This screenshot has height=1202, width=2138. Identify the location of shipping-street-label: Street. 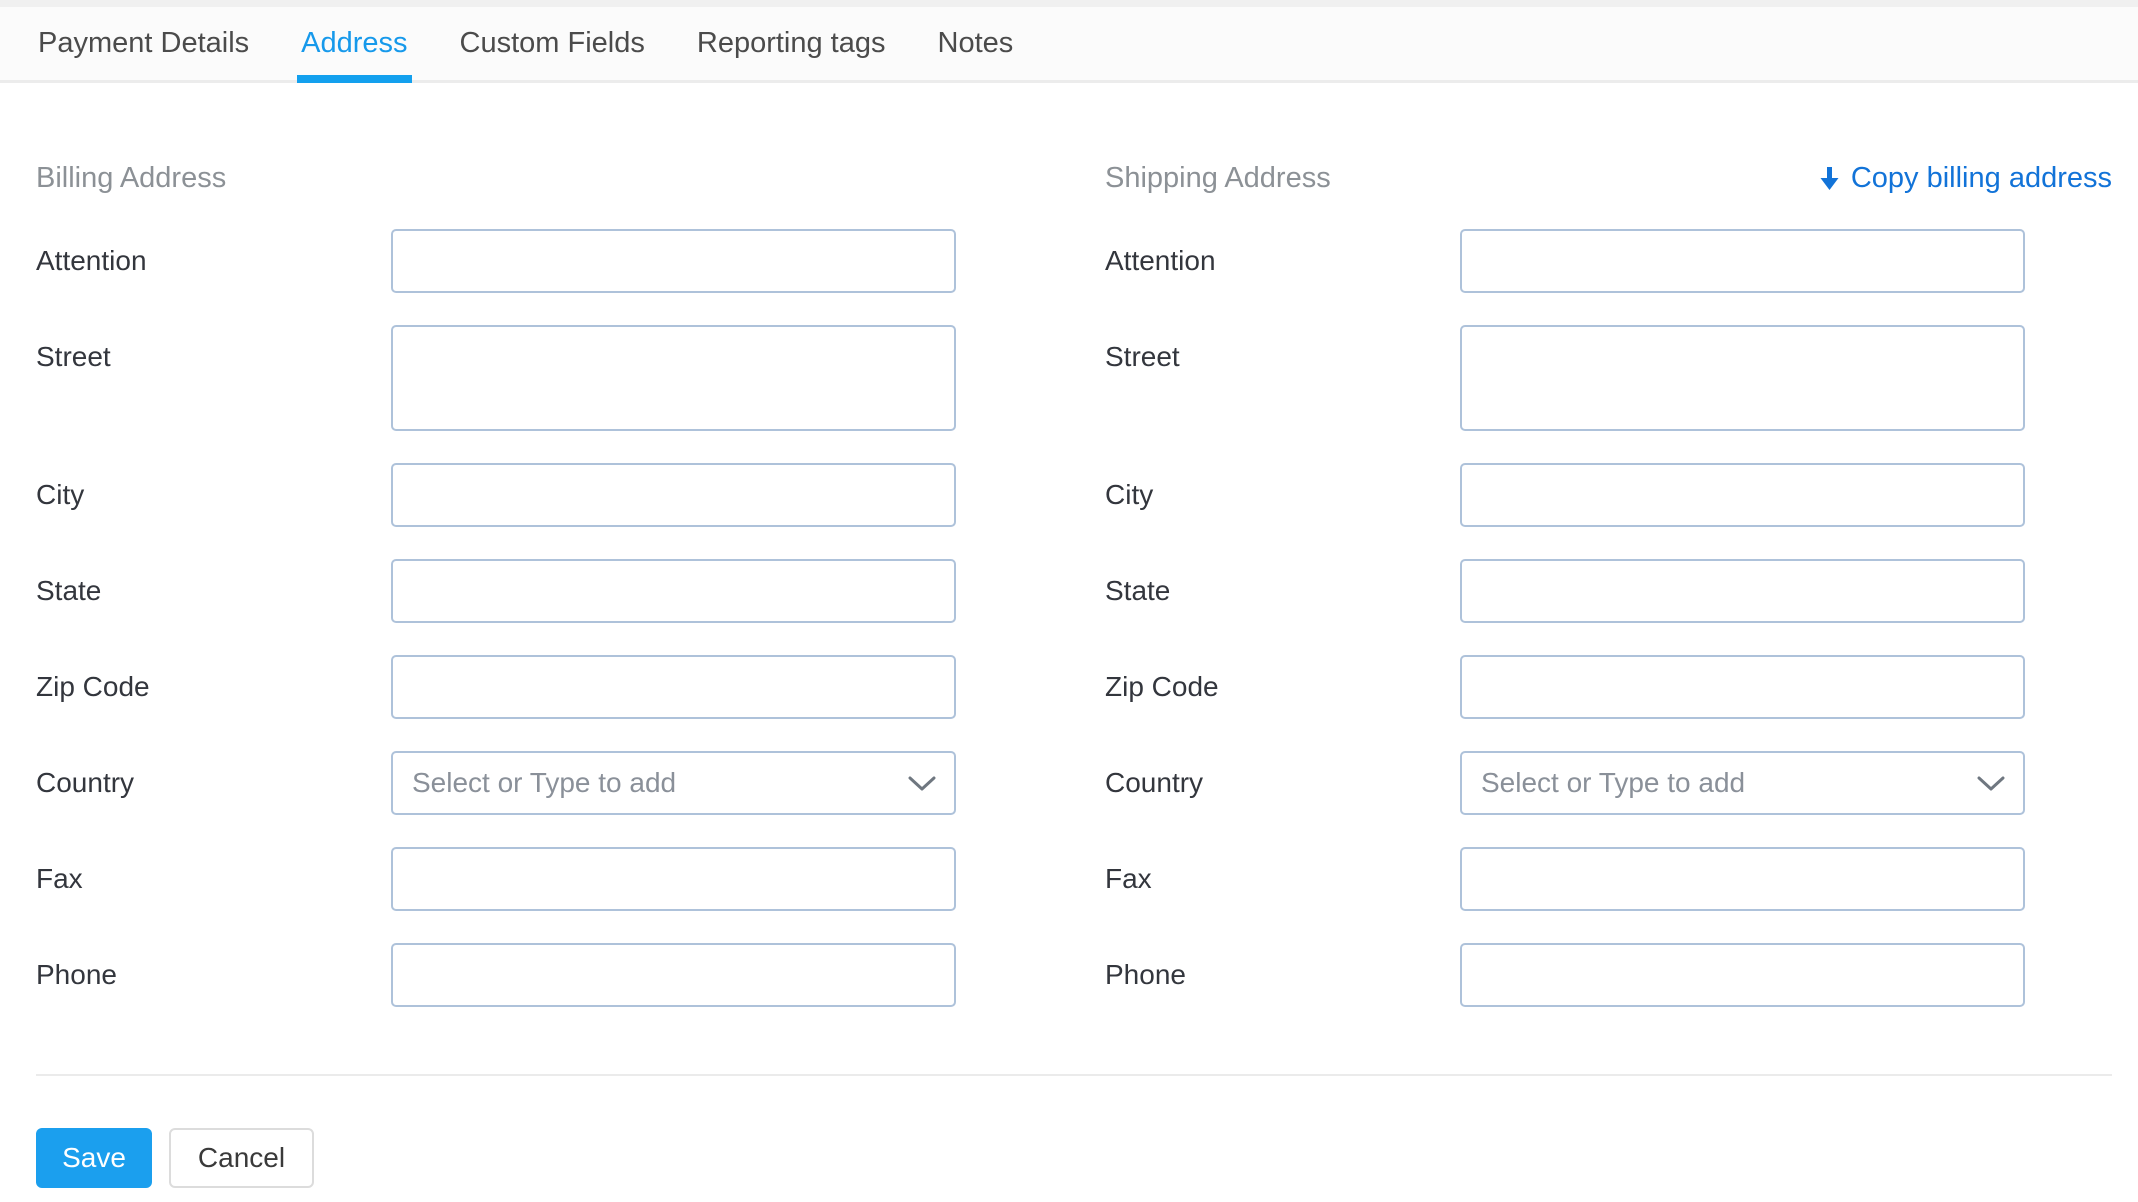
(1142, 356).